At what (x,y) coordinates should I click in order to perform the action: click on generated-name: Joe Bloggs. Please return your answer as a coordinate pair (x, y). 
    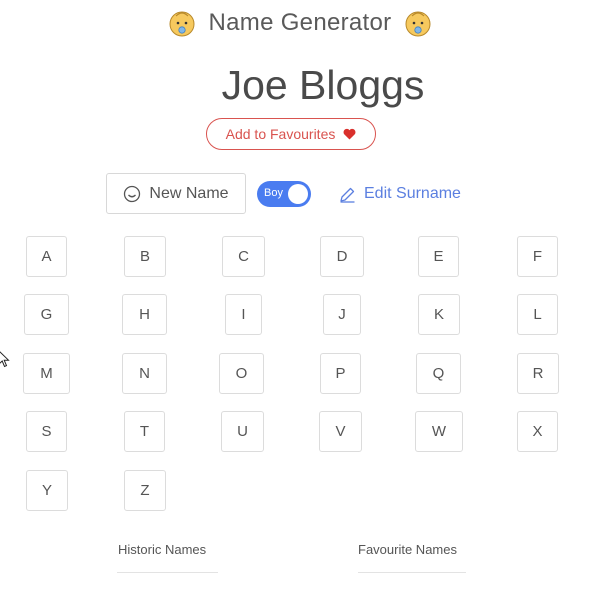
    Looking at the image, I should click on (323, 85).